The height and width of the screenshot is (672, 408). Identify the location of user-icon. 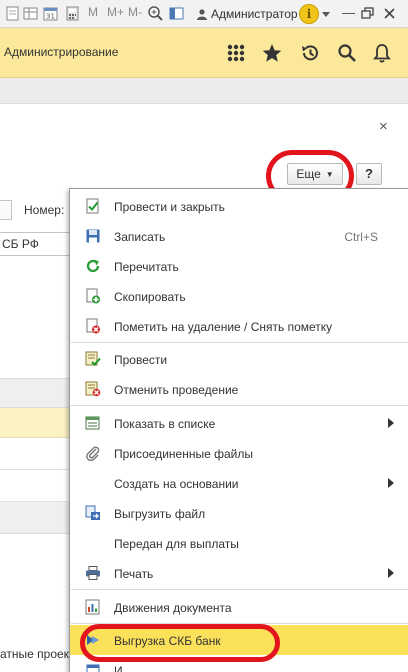
(202, 14).